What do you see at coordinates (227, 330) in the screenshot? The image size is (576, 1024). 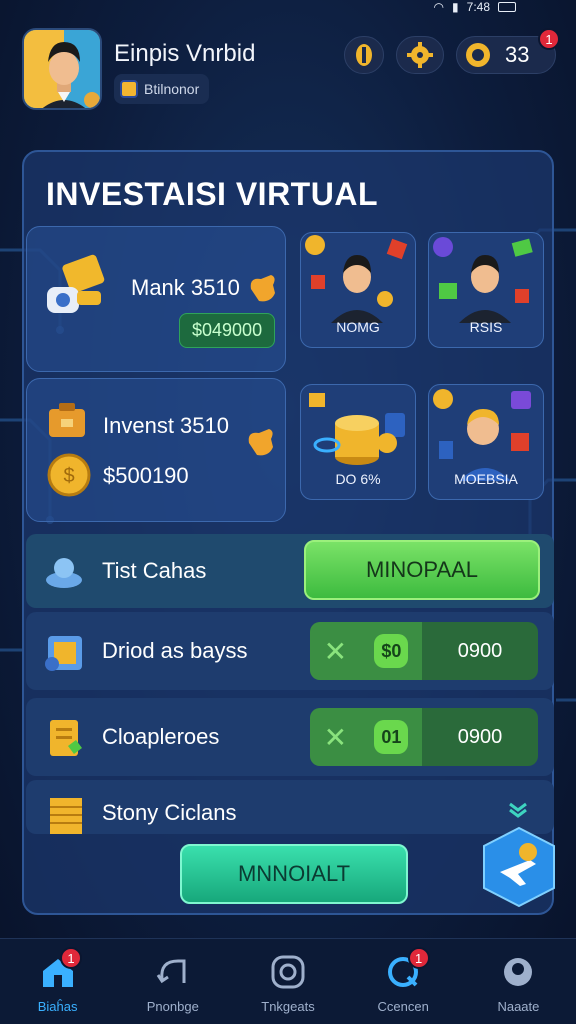 I see `card-mank-price: $049000` at bounding box center [227, 330].